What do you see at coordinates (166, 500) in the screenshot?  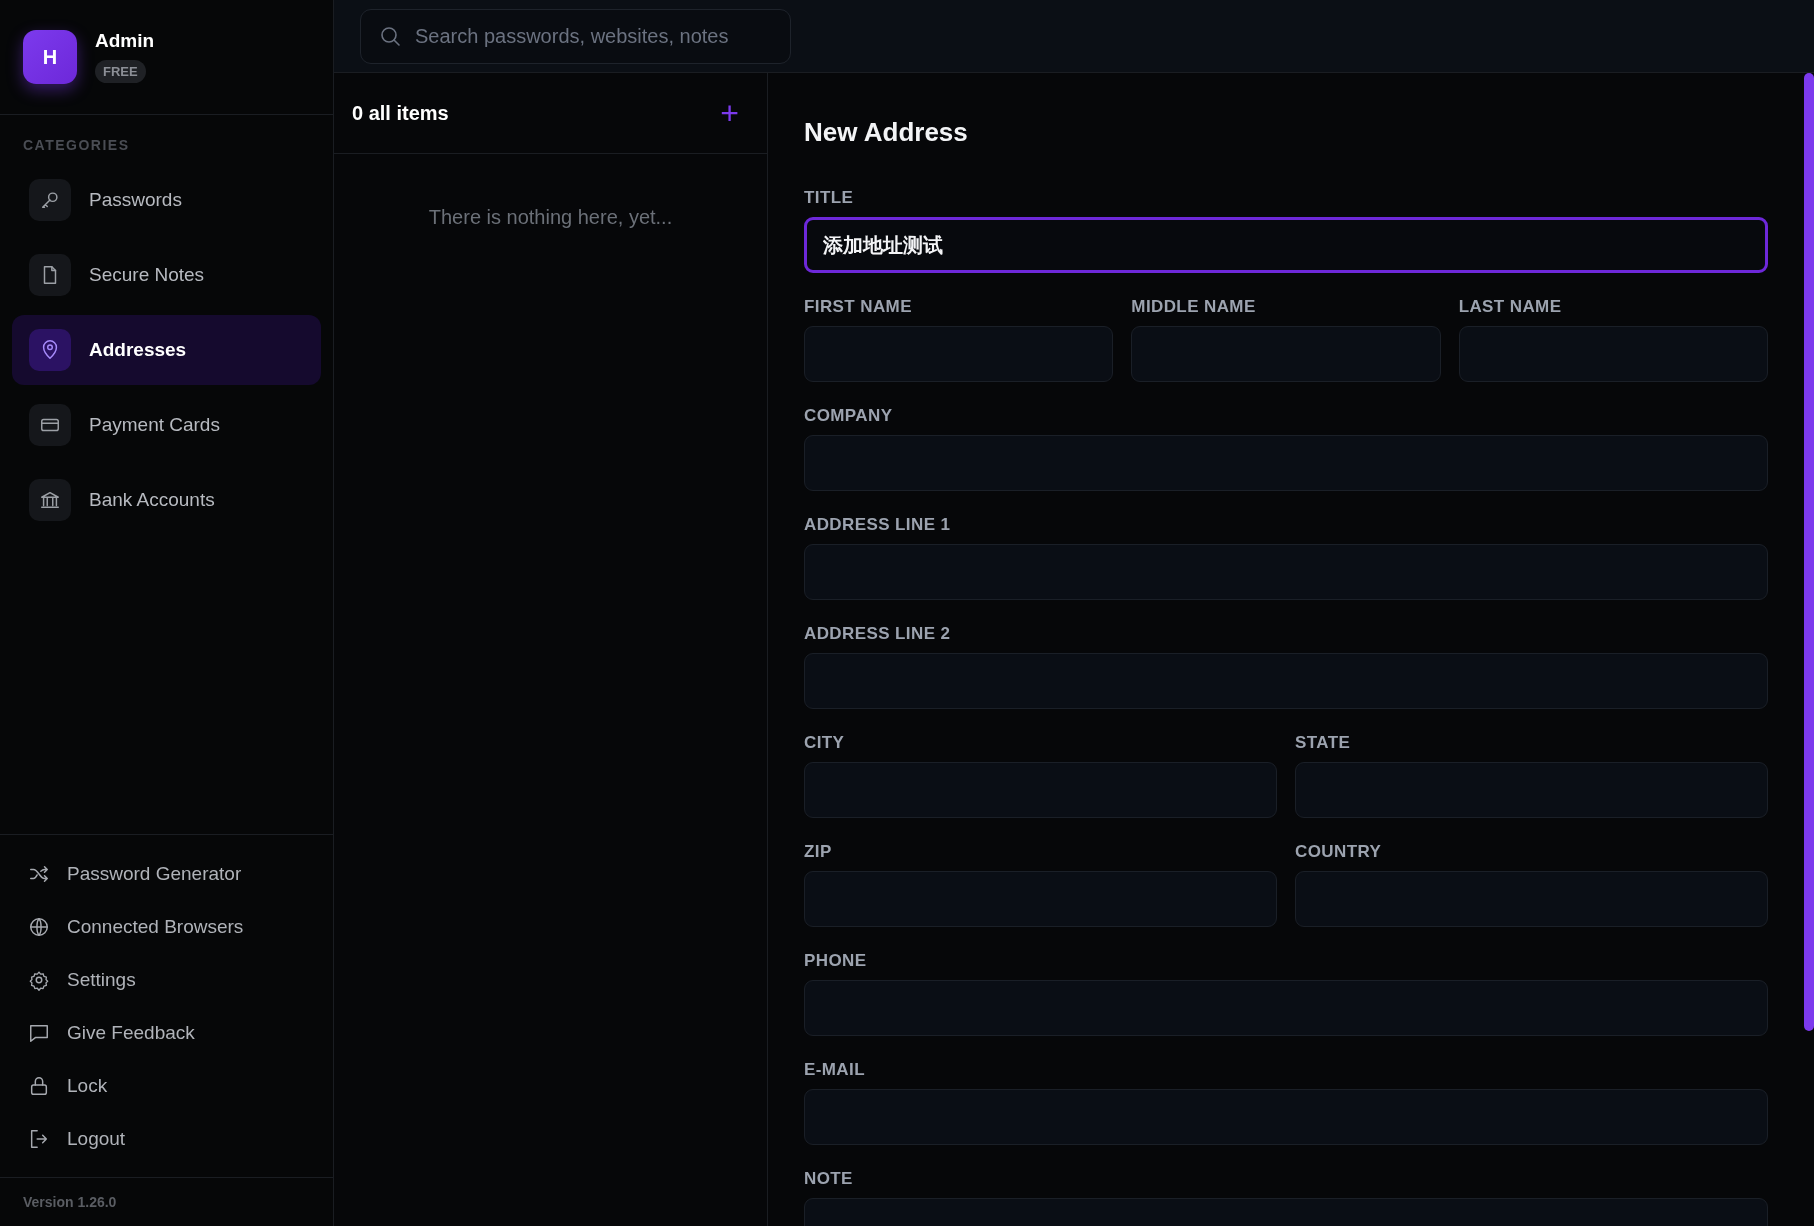 I see `sidebar-item: Bank Accounts` at bounding box center [166, 500].